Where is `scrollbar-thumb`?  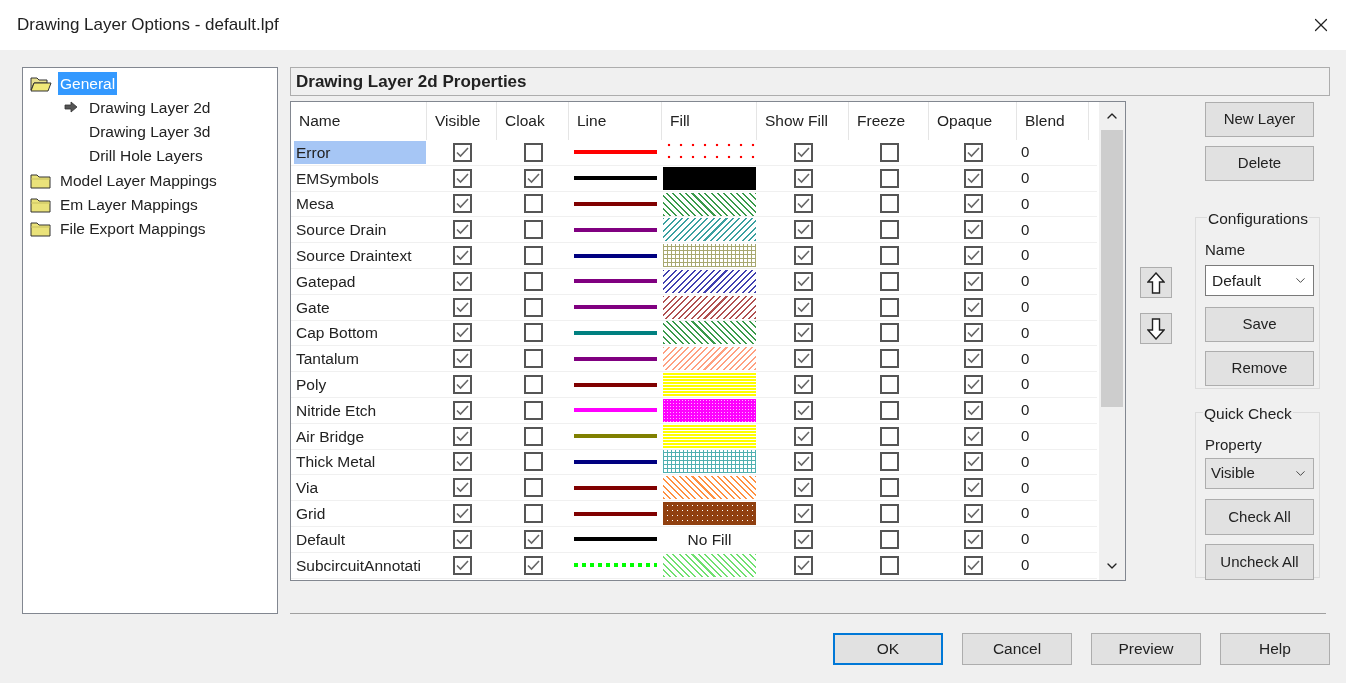 scrollbar-thumb is located at coordinates (1112, 268).